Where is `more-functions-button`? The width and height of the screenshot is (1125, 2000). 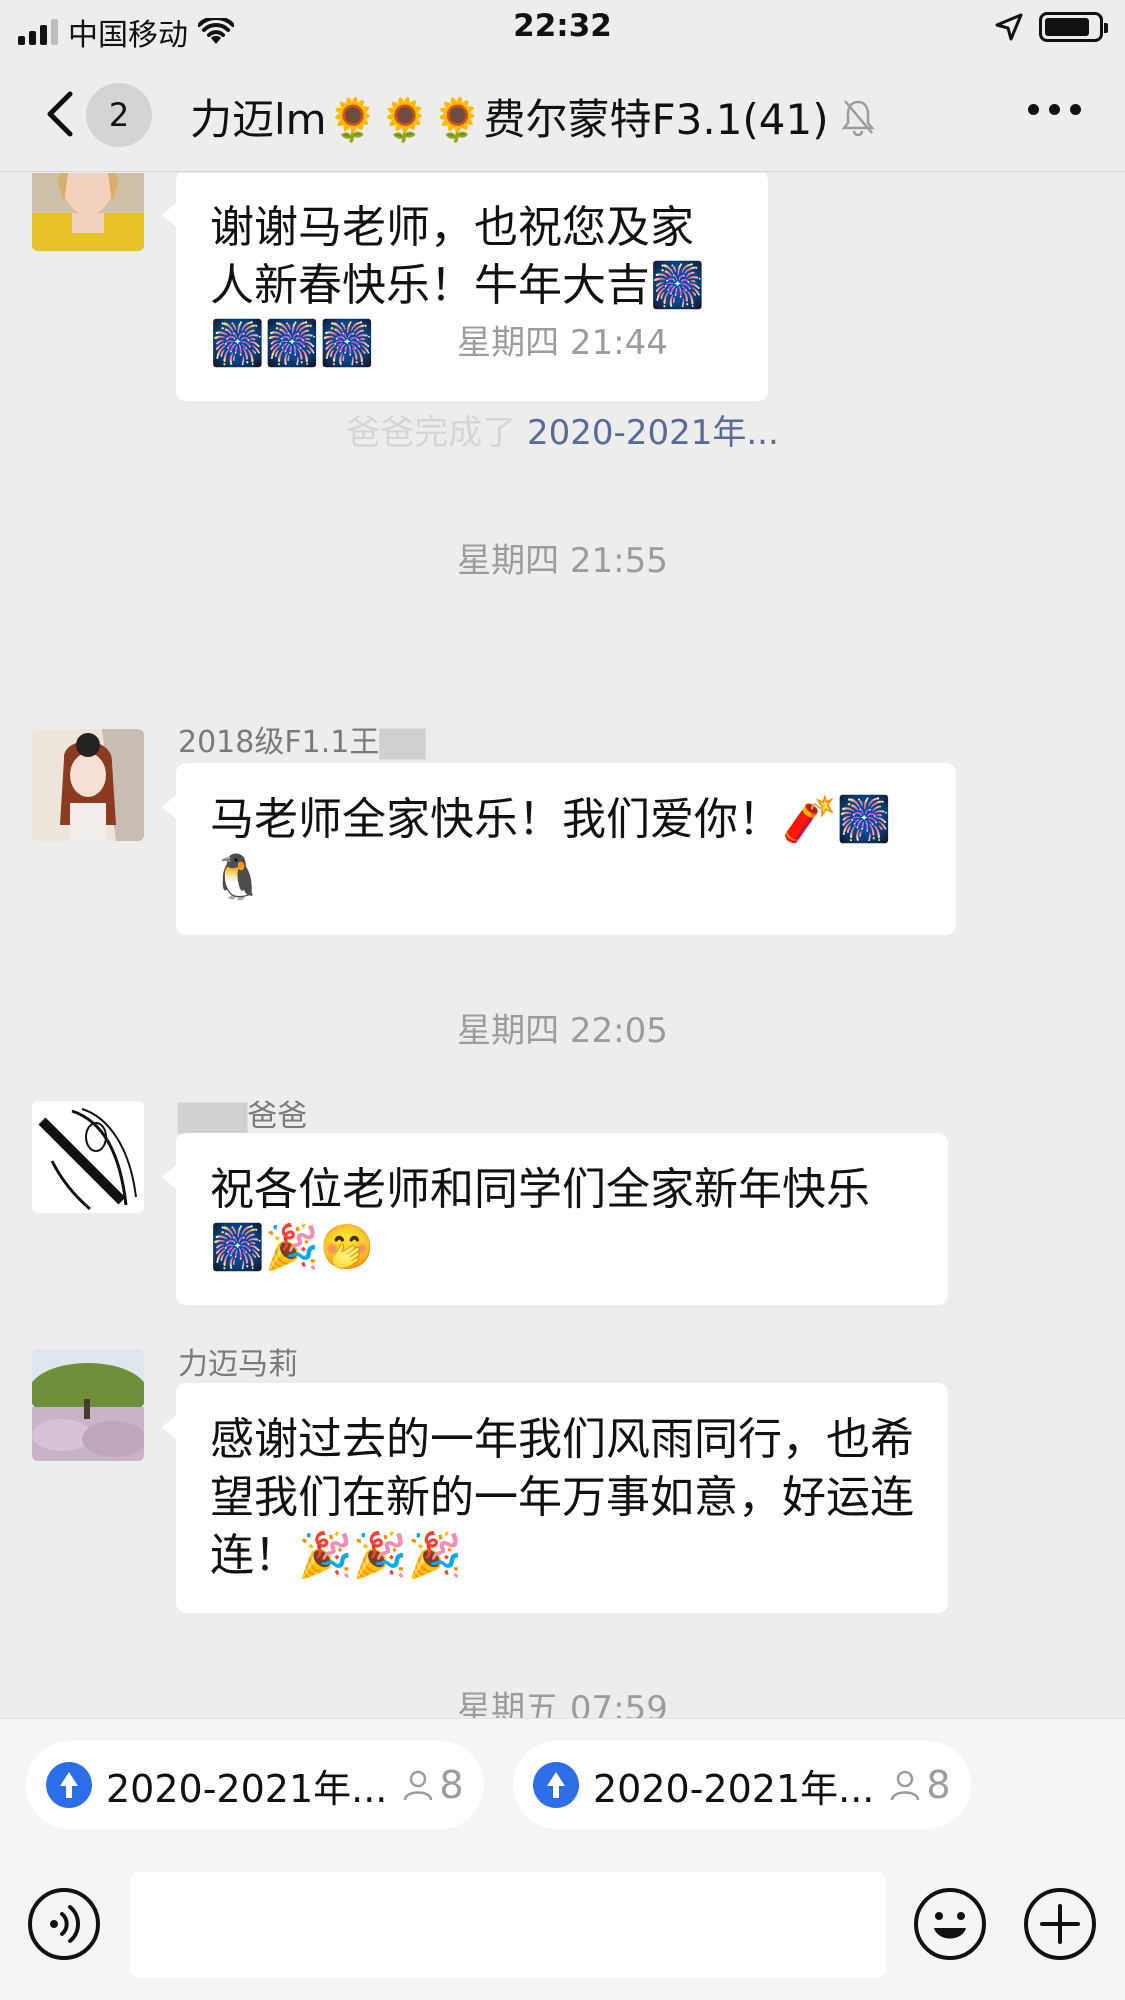
more-functions-button is located at coordinates (1060, 1924).